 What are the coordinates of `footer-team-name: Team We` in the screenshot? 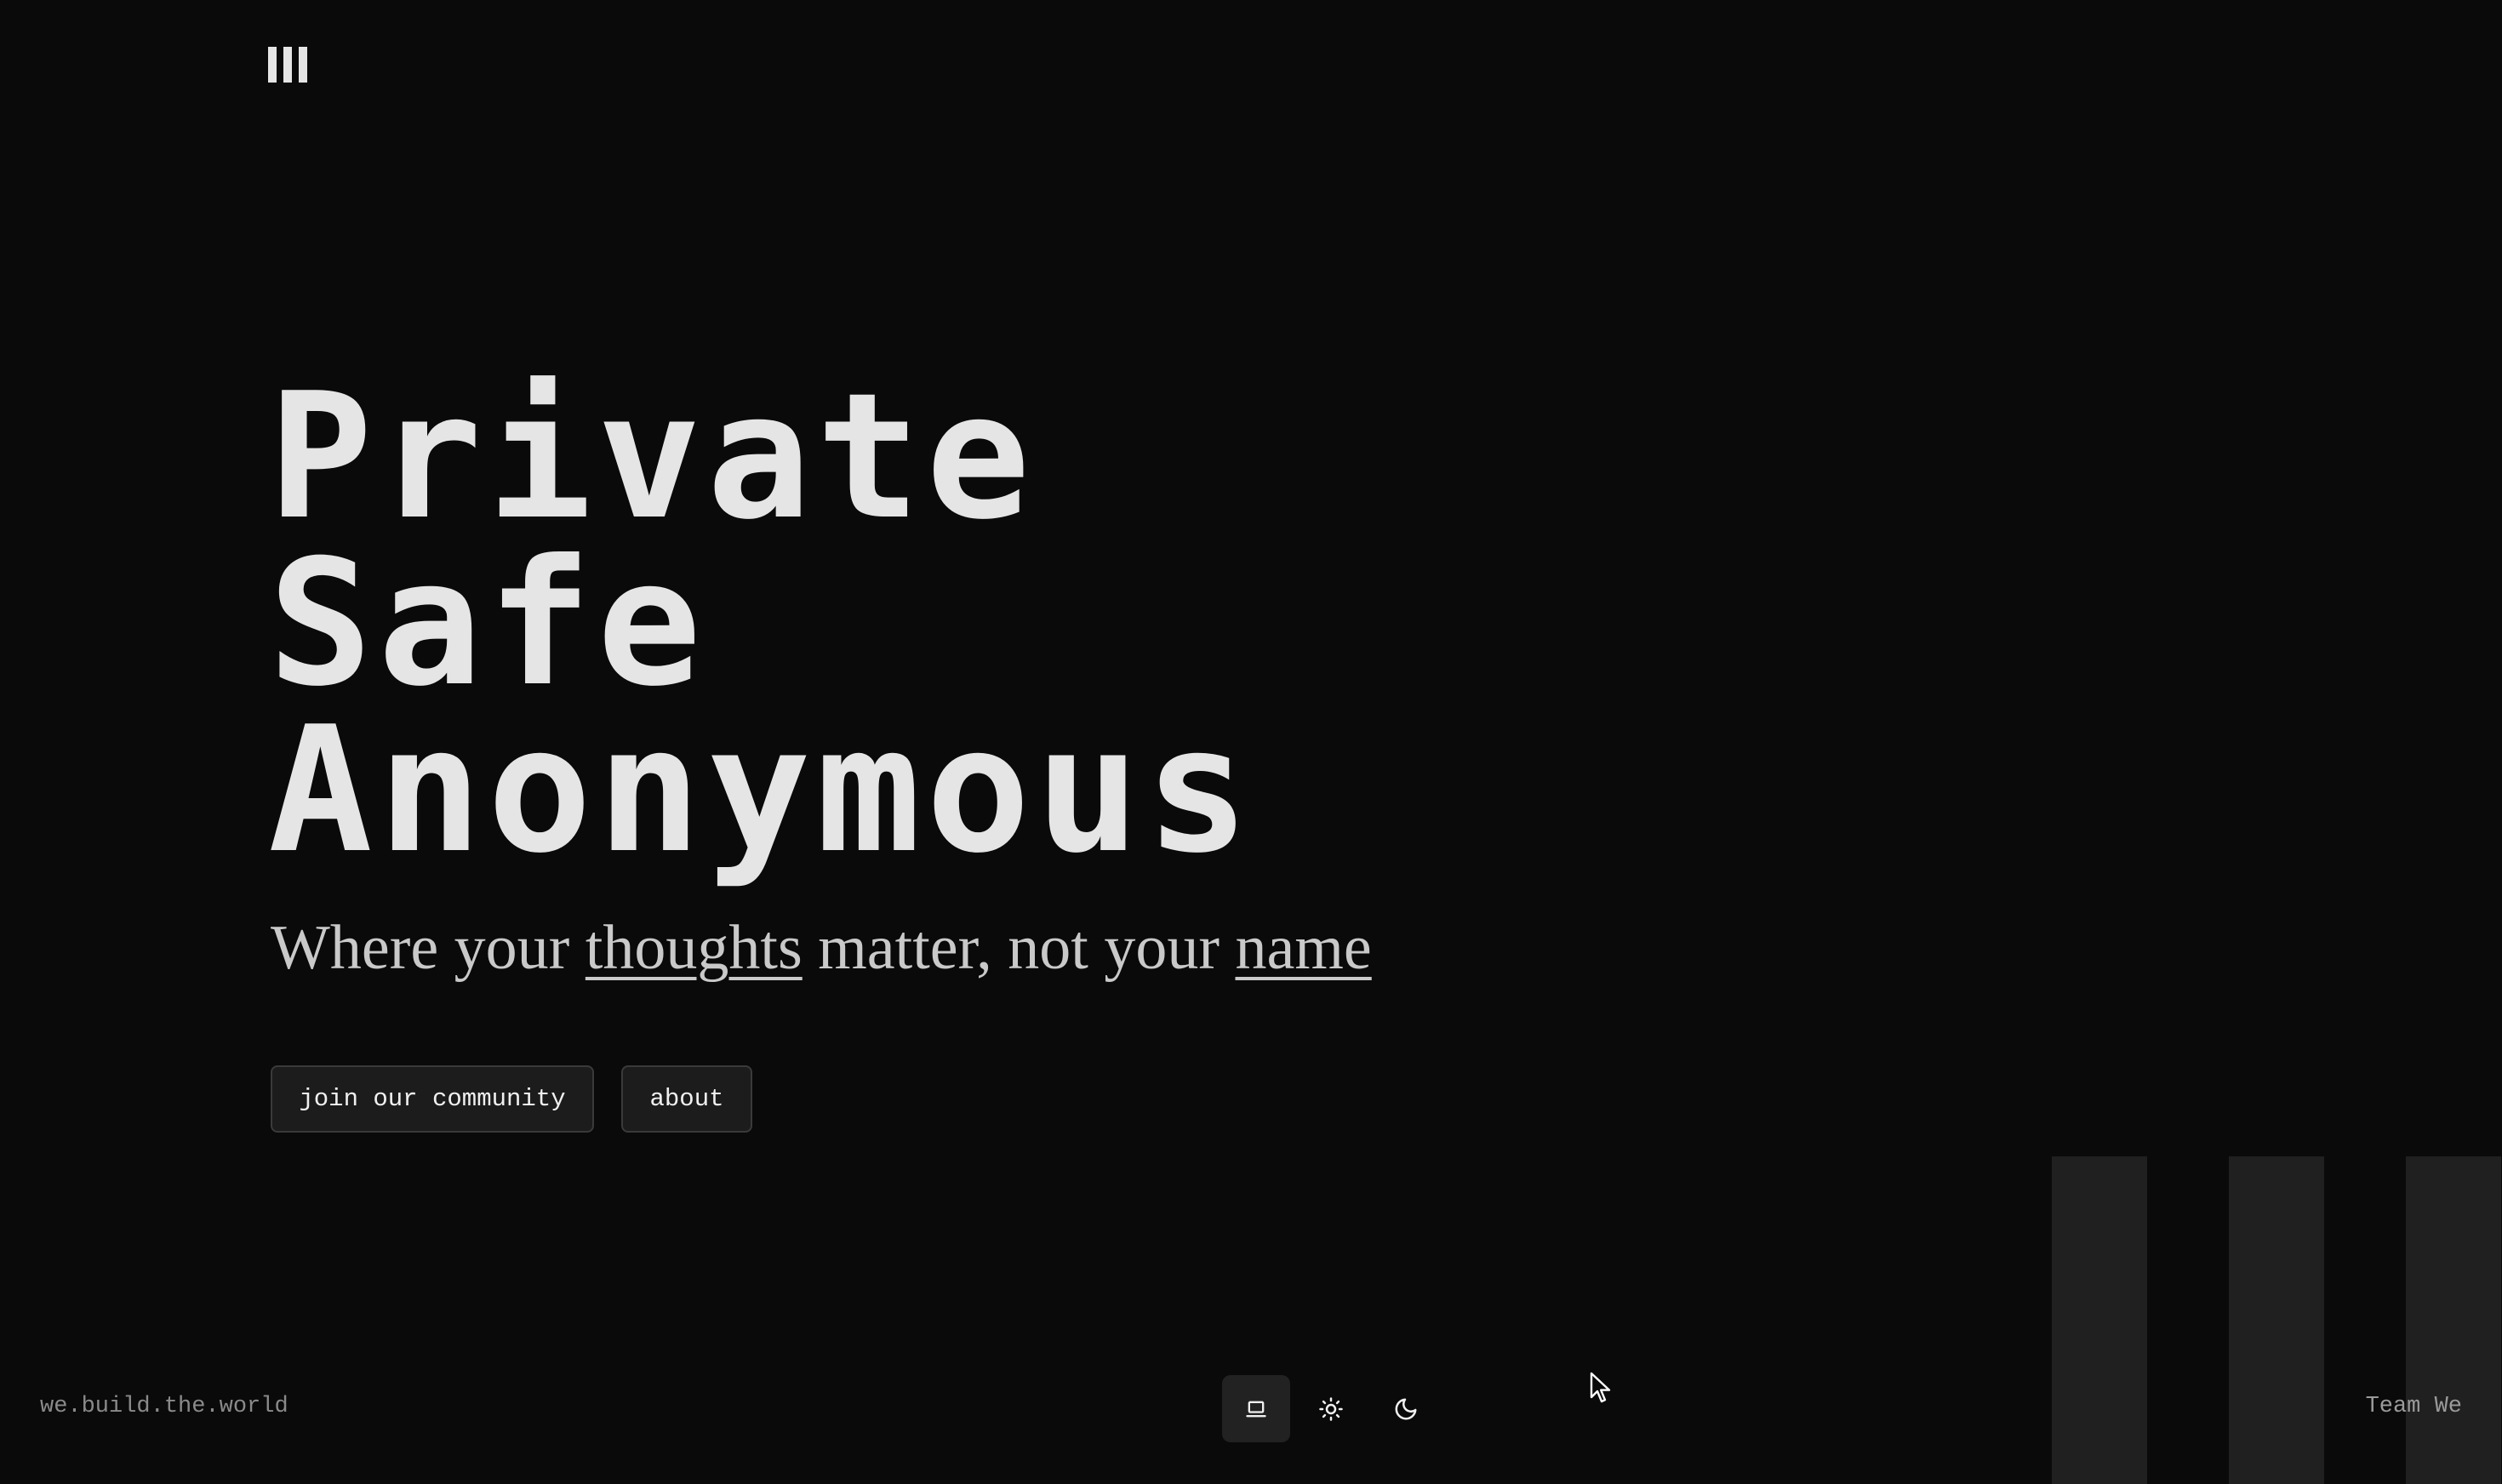 It's located at (2413, 1406).